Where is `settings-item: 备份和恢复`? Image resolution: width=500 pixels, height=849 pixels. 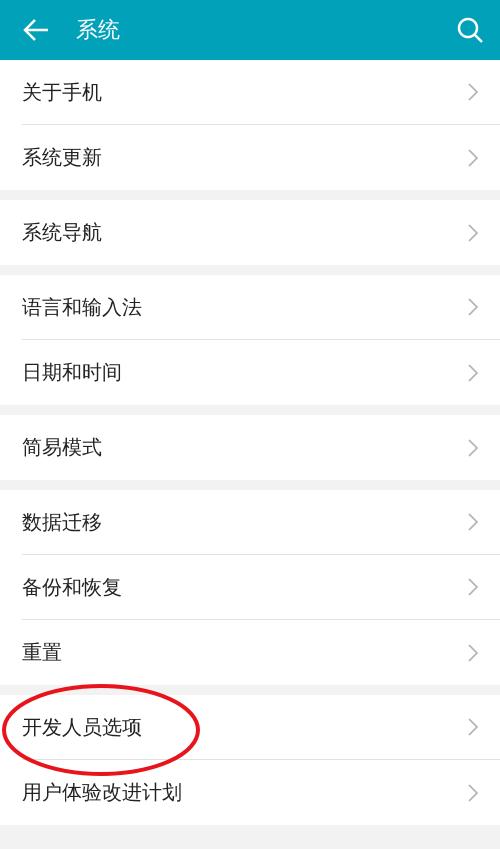
settings-item: 备份和恢复 is located at coordinates (261, 587).